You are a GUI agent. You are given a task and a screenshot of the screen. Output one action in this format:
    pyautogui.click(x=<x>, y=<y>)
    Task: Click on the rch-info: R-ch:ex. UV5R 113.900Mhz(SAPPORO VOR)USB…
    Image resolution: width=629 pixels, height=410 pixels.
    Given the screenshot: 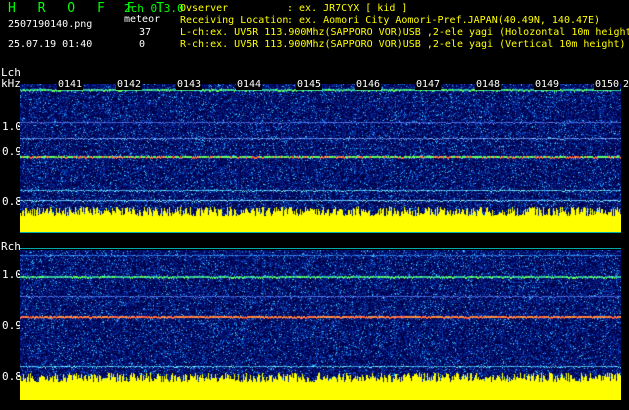 What is the action you would take?
    pyautogui.click(x=403, y=44)
    